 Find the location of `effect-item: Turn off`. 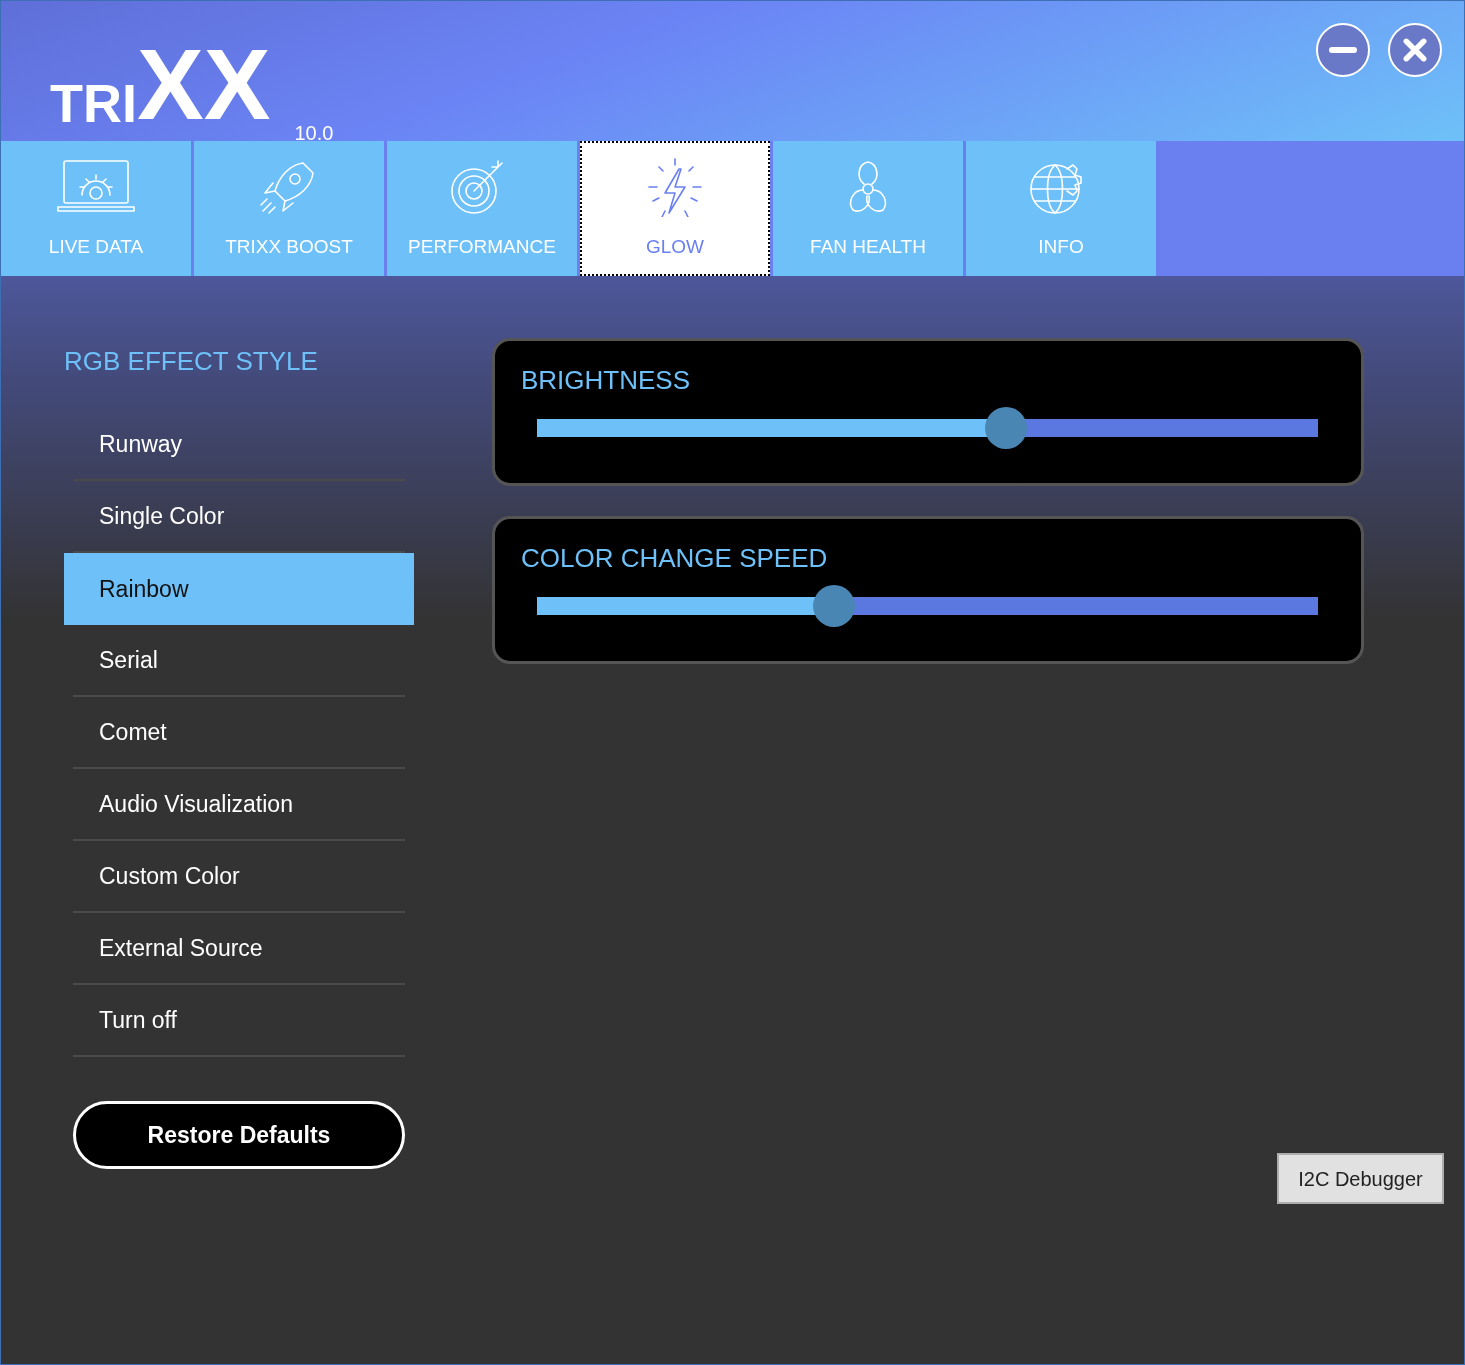

effect-item: Turn off is located at coordinates (239, 1021).